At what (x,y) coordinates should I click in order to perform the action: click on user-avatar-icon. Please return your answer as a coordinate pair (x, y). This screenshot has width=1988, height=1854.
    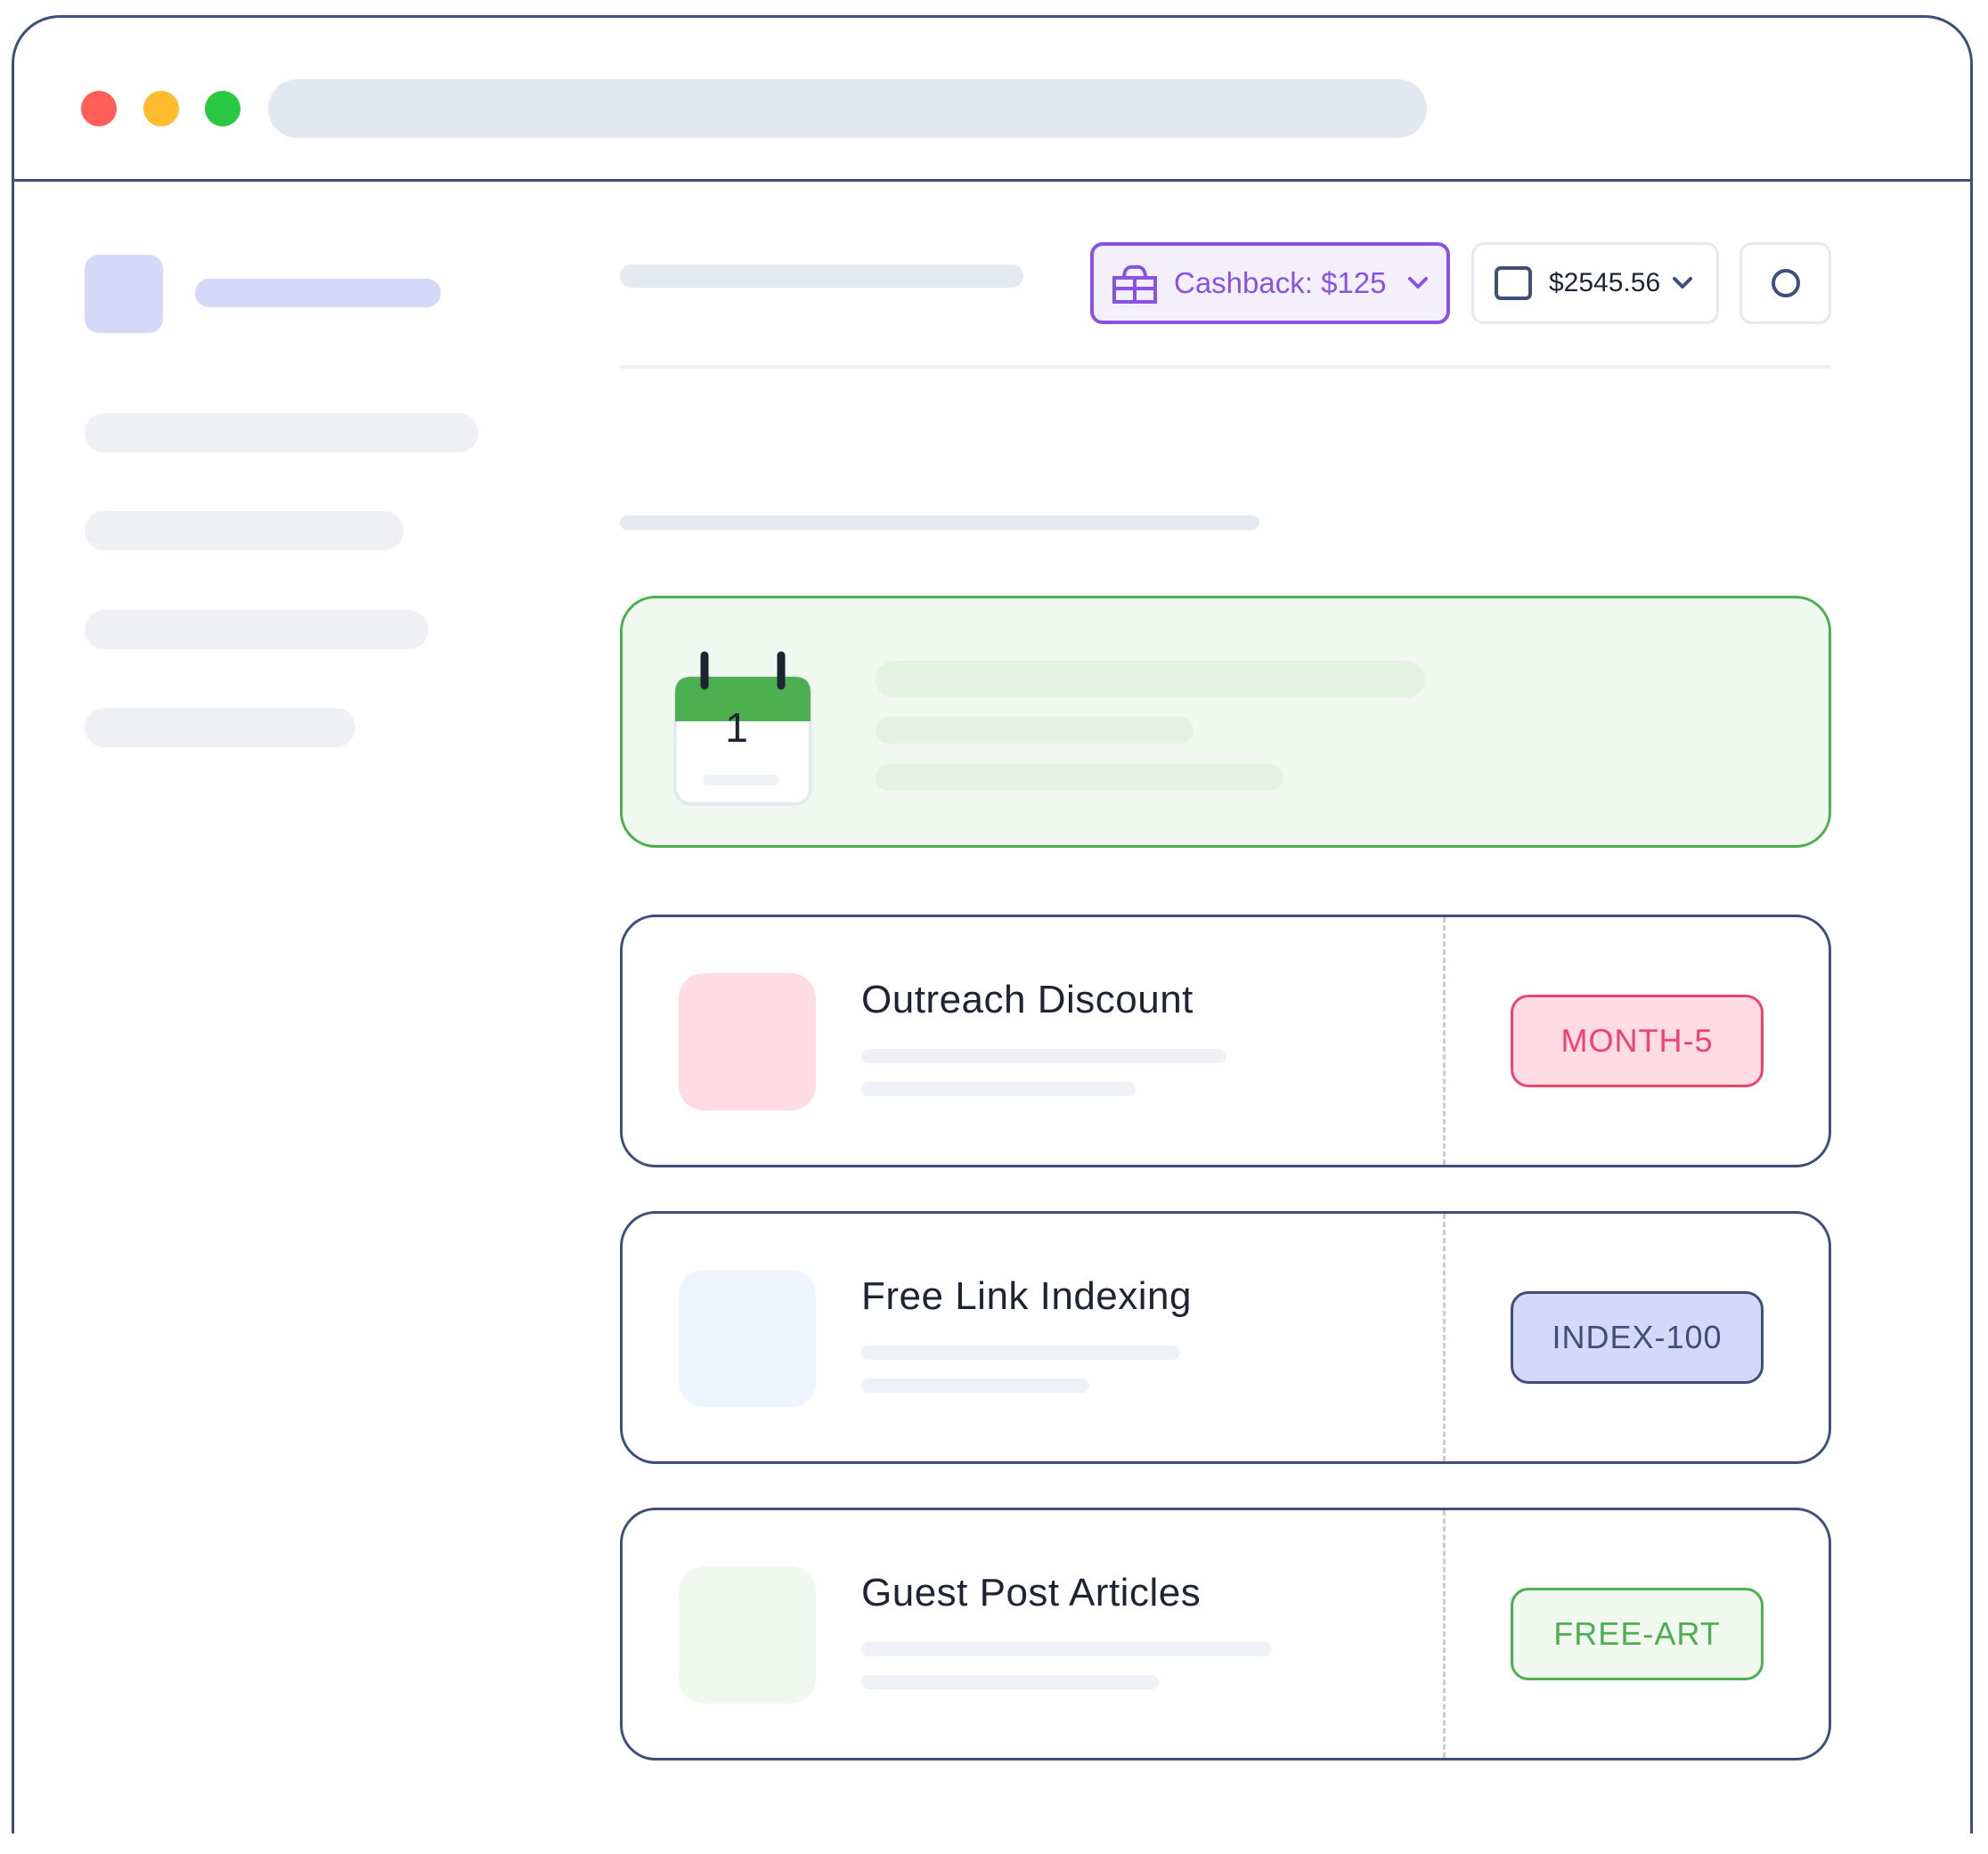
    Looking at the image, I should click on (1785, 283).